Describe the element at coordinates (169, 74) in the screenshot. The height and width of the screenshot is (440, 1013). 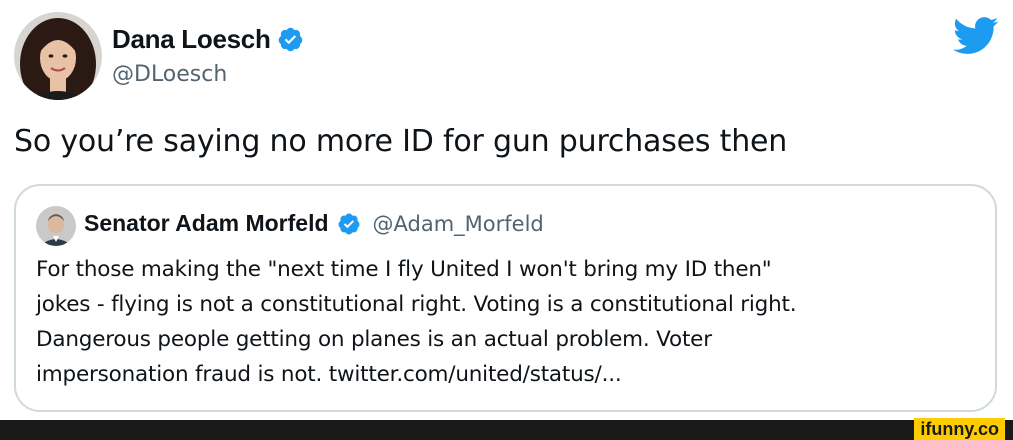
I see `author-handle: @DLoesch` at that location.